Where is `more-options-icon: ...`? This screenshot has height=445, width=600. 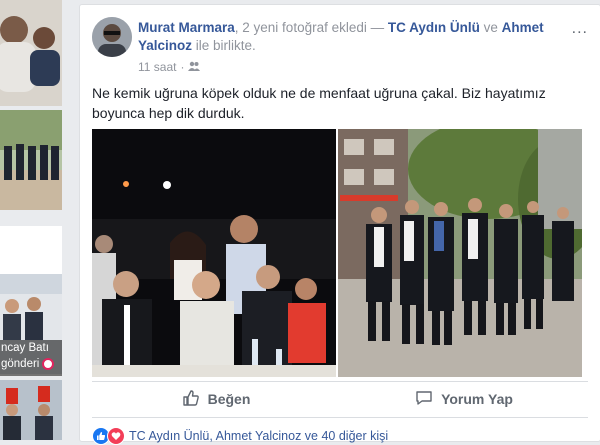
more-options-icon: ... is located at coordinates (580, 29).